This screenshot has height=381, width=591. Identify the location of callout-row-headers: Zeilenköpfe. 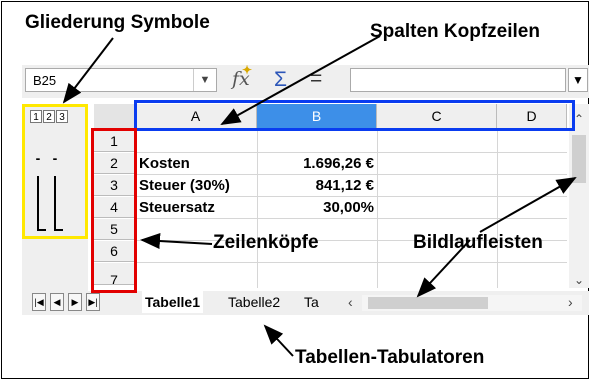
(266, 242).